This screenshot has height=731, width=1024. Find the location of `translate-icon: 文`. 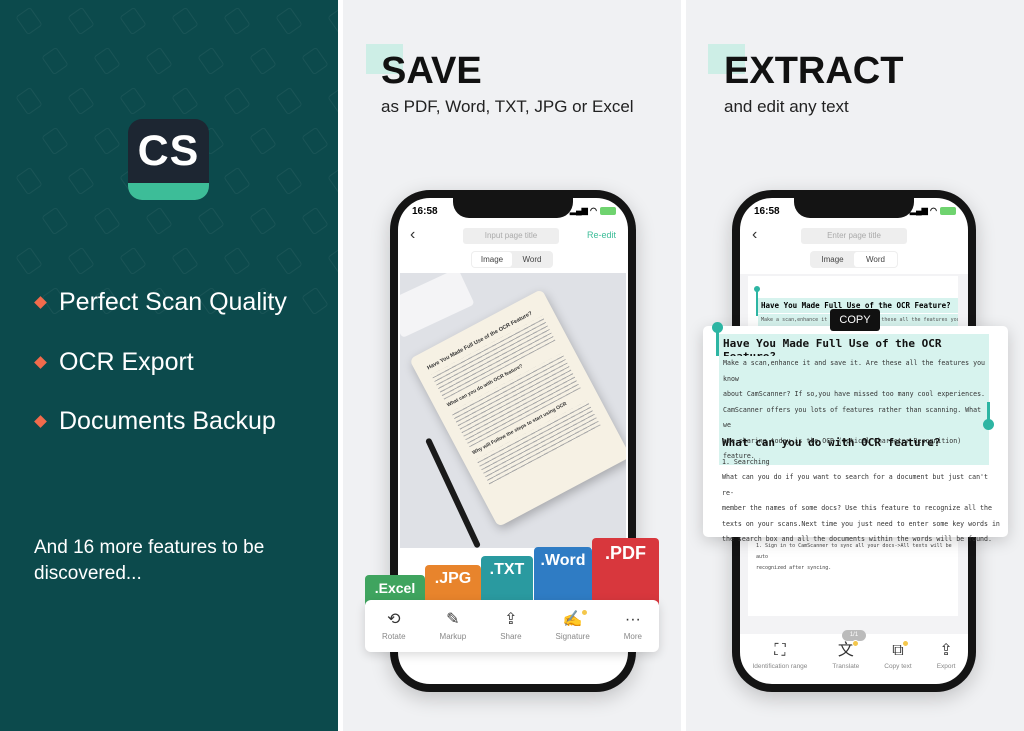

translate-icon: 文 is located at coordinates (848, 649).